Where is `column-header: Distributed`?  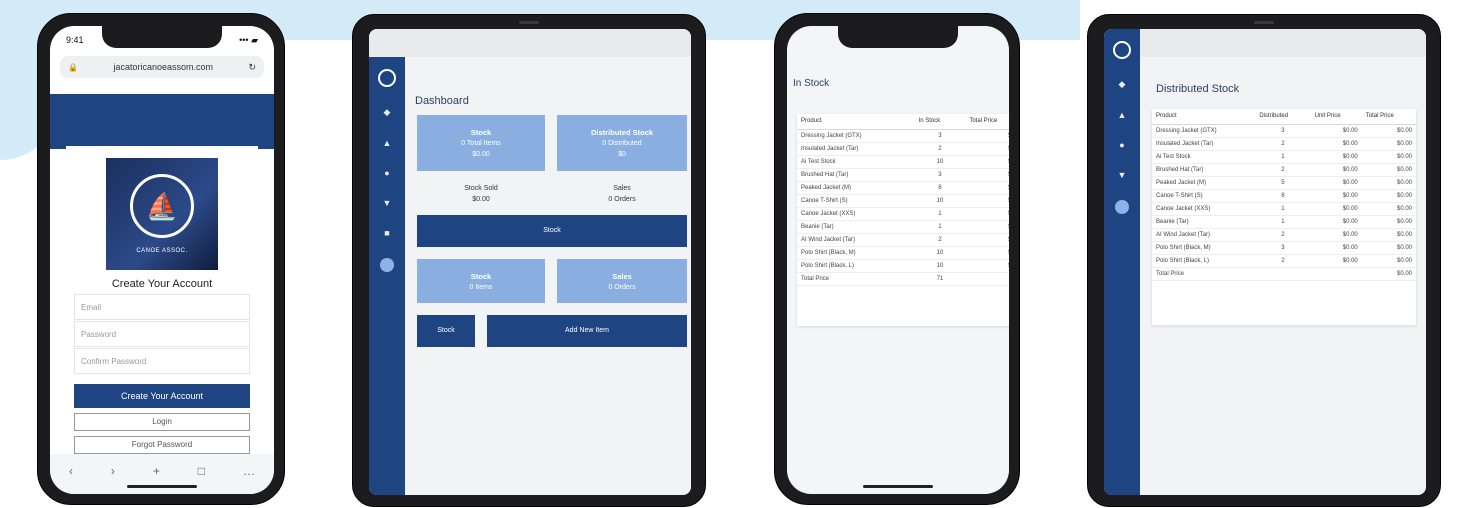
column-header: Distributed is located at coordinates (1283, 117).